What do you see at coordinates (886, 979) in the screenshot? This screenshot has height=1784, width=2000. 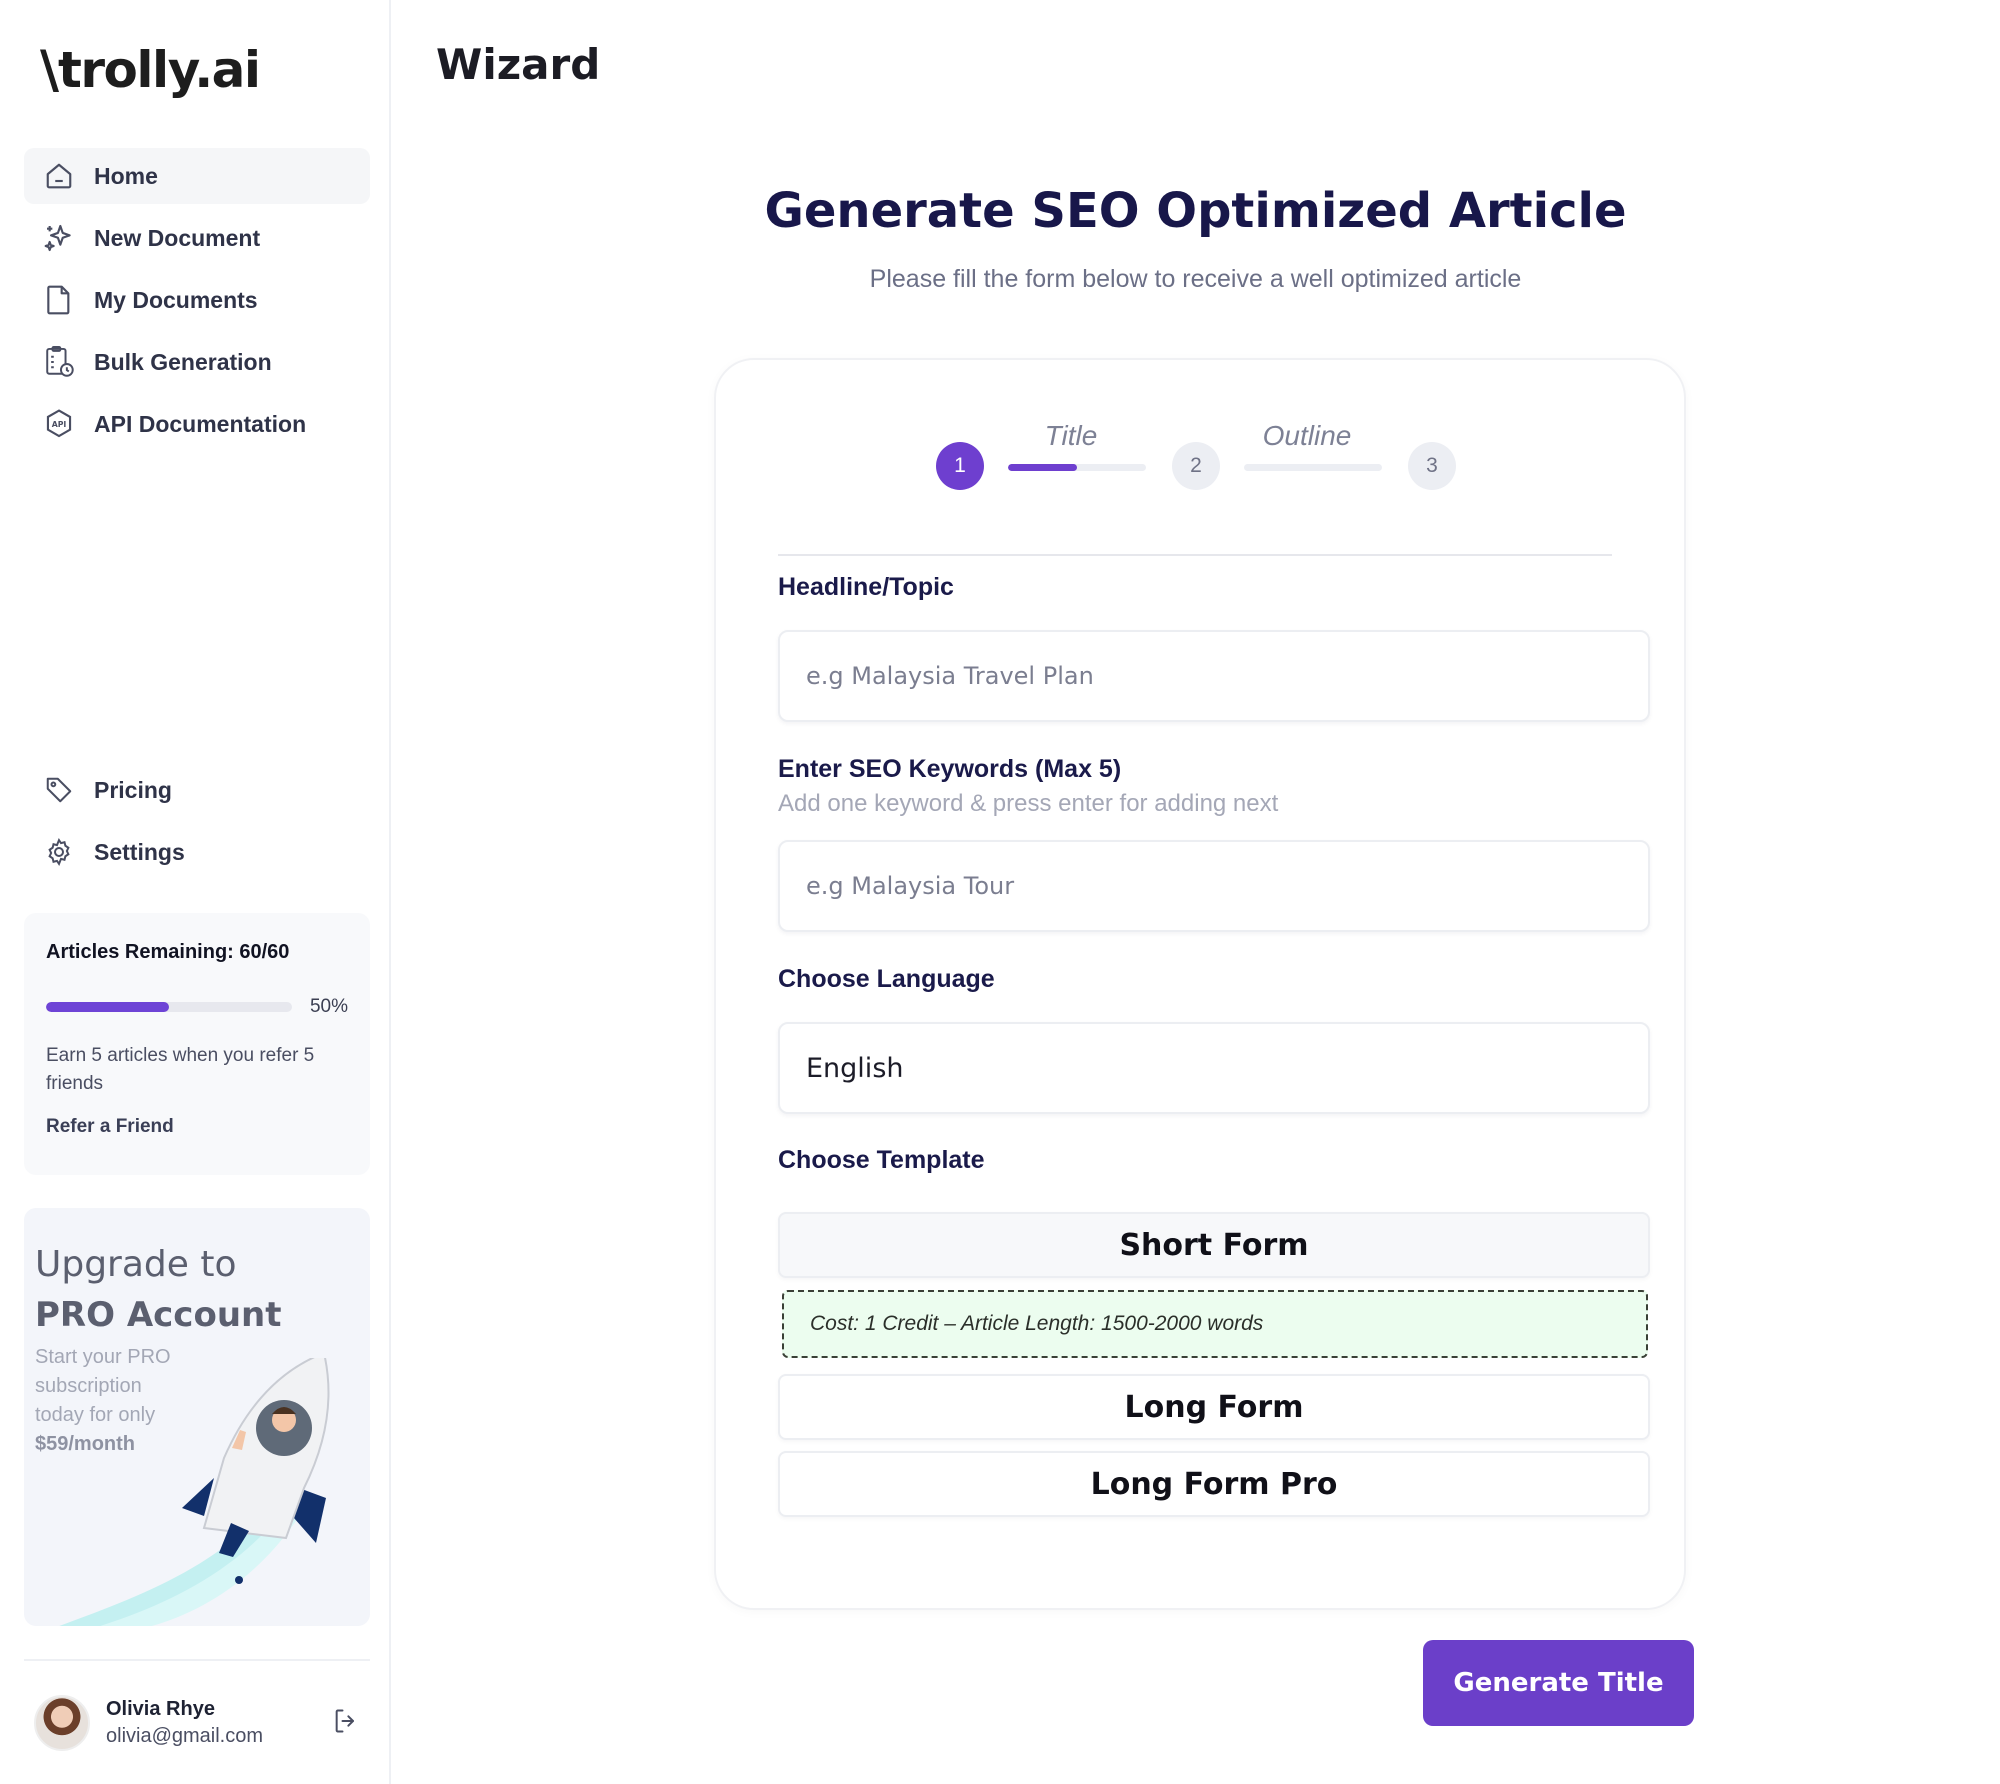 I see `language-label: Choose Language` at bounding box center [886, 979].